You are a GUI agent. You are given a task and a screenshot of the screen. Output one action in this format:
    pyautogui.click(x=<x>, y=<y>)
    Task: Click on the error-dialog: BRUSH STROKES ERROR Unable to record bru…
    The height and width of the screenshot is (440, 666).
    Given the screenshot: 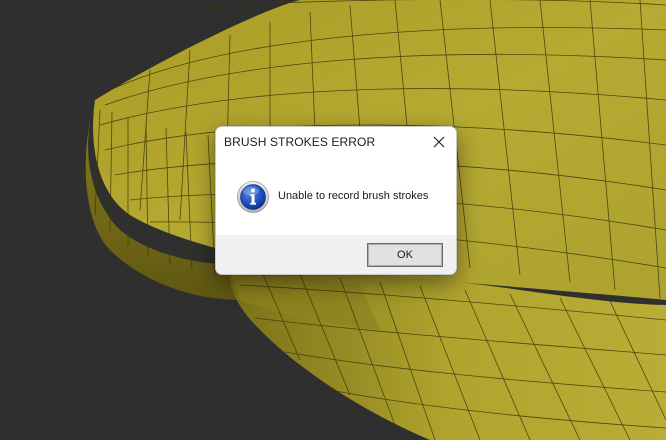 What is the action you would take?
    pyautogui.click(x=336, y=200)
    